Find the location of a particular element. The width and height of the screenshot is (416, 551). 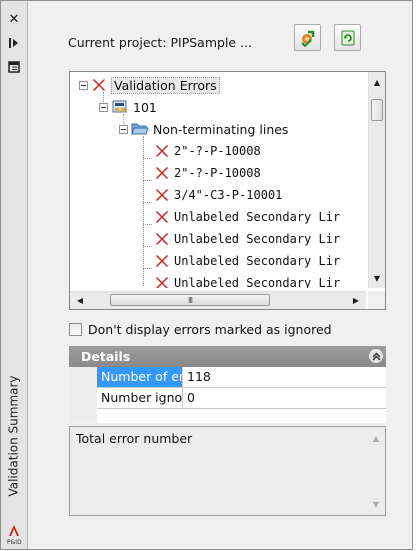

property-grid-gutter is located at coordinates (83, 395).